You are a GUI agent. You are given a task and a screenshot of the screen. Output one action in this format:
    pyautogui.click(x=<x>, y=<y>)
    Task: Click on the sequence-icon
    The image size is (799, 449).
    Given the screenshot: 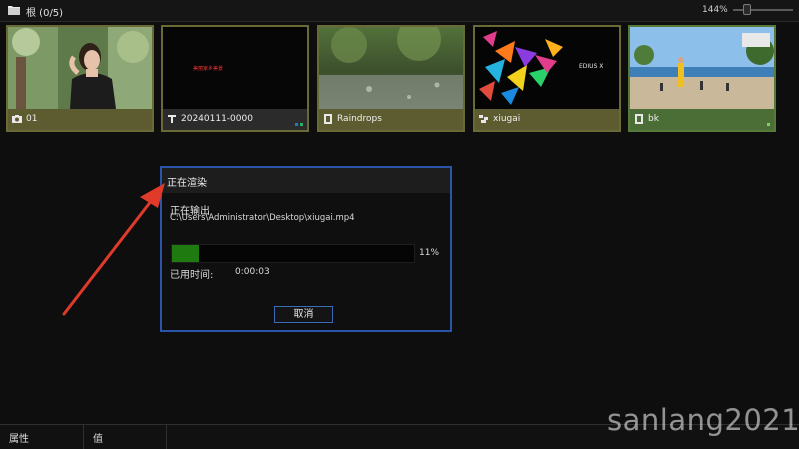 What is the action you would take?
    pyautogui.click(x=483, y=119)
    